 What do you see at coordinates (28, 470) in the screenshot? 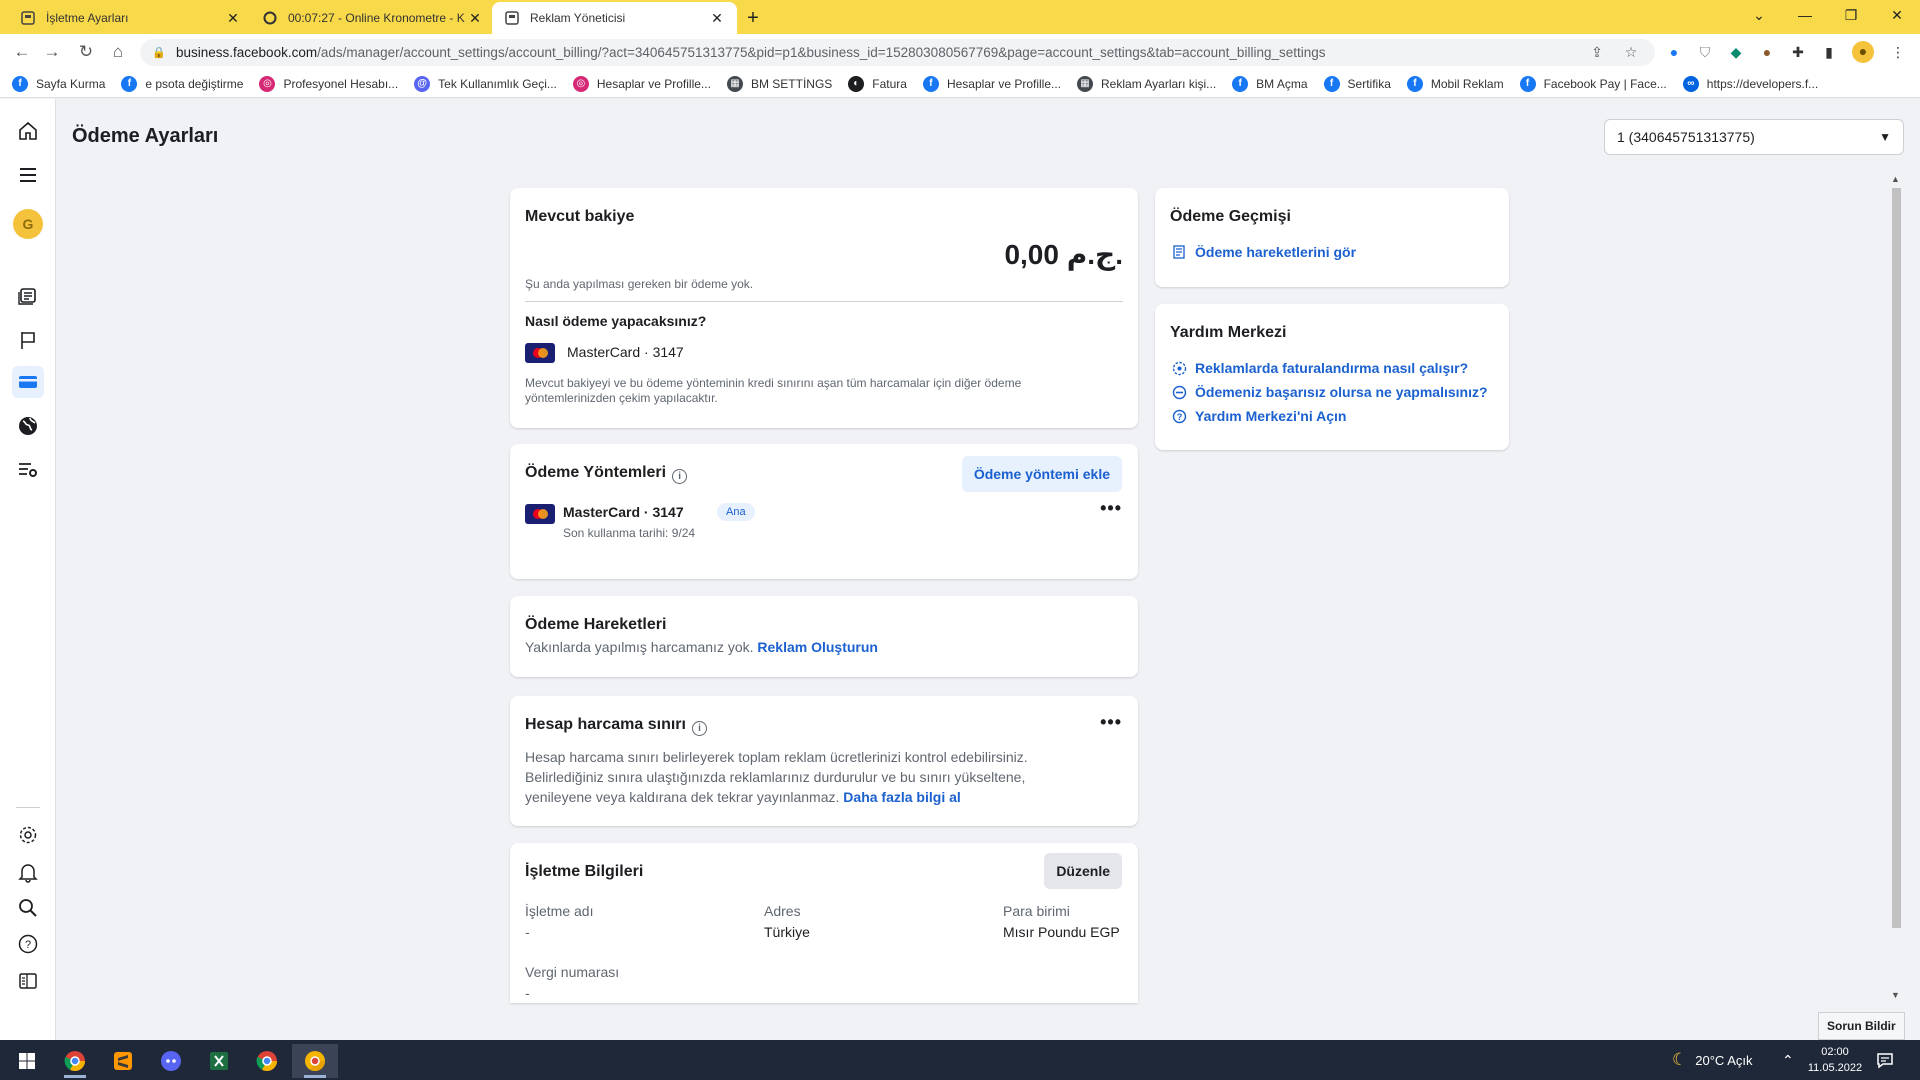
I see `settings-list-icon` at bounding box center [28, 470].